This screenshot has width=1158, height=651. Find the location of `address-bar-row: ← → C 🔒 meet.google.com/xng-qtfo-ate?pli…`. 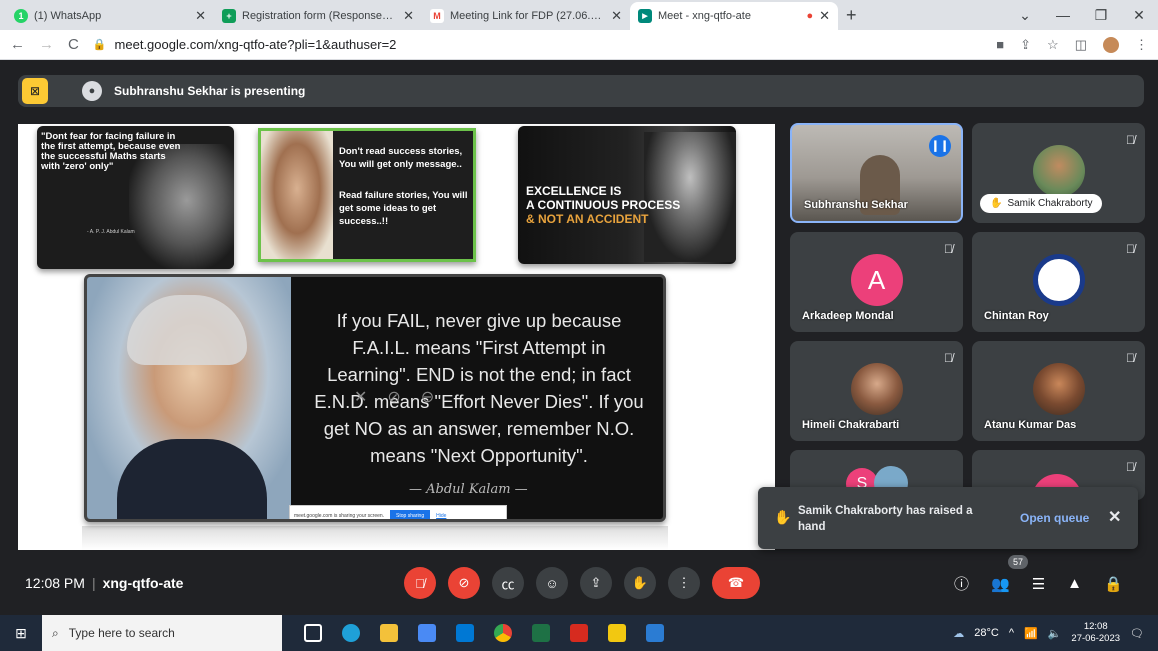

address-bar-row: ← → C 🔒 meet.google.com/xng-qtfo-ate?pli… is located at coordinates (579, 45).